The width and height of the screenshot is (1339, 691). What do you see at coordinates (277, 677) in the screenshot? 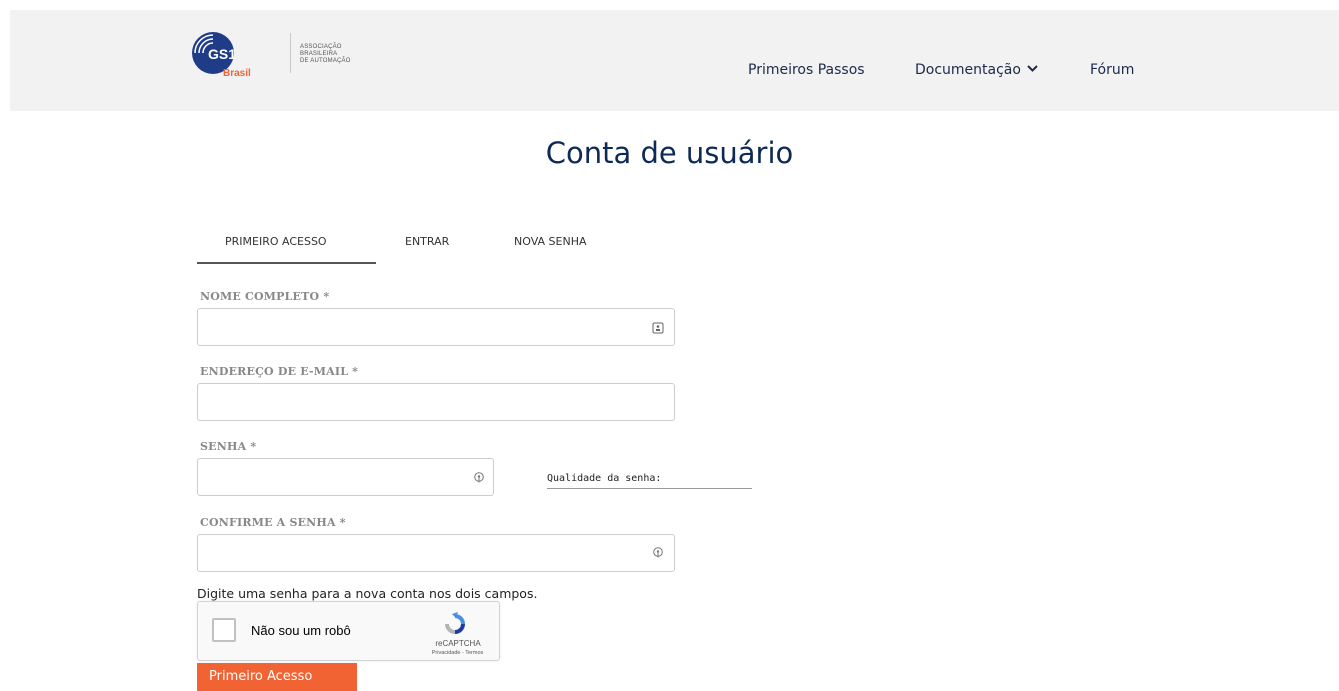
I see `primeiro-acesso-submit-button: Primeiro Acesso` at bounding box center [277, 677].